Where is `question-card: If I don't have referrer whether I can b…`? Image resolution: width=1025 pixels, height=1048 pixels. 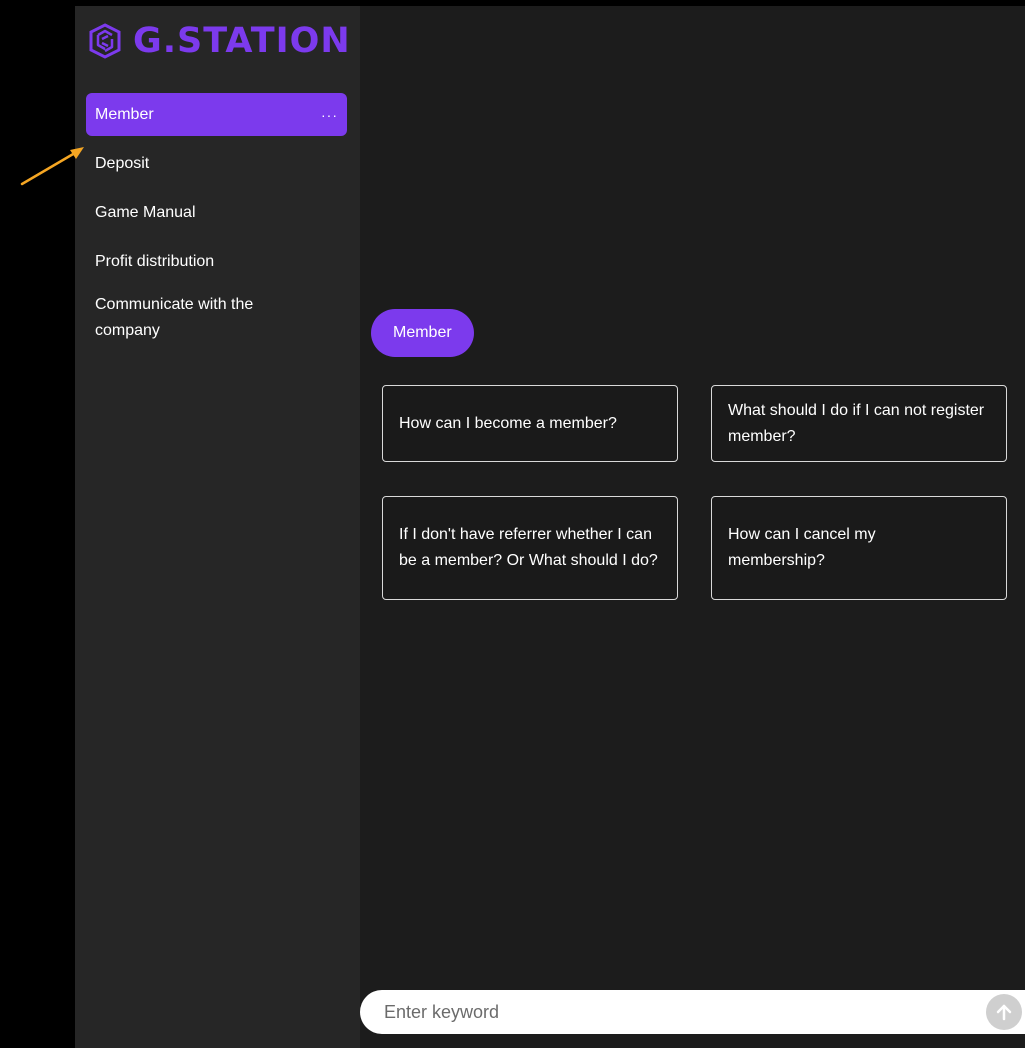
question-card: If I don't have referrer whether I can b… is located at coordinates (530, 548).